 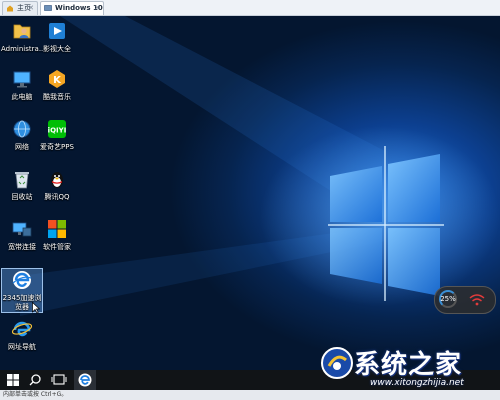 I want to click on desktop-icon-kuwo: K 酷我音乐, so click(x=57, y=85).